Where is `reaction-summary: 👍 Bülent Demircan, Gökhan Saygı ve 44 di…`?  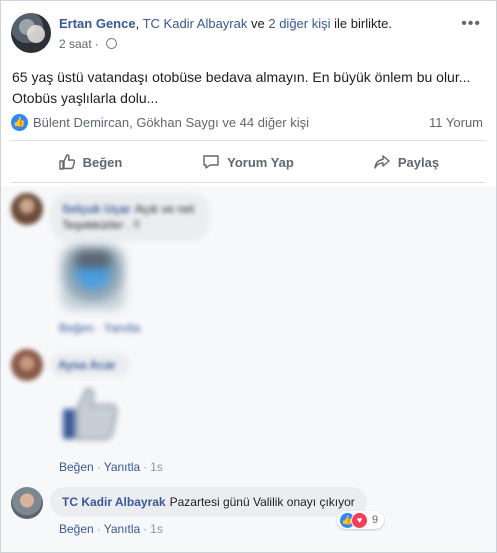
reaction-summary: 👍 Bülent Demircan, Gökhan Saygı ve 44 di… is located at coordinates (248, 123).